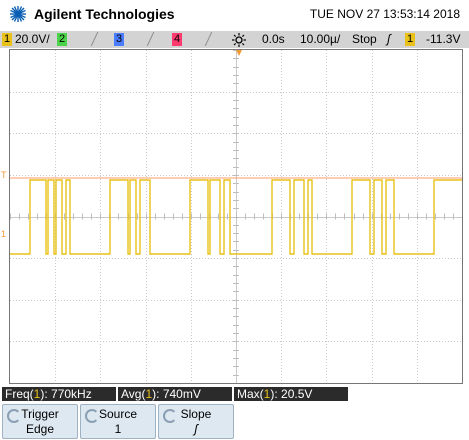  I want to click on freq-label: Freq(, so click(19, 394).